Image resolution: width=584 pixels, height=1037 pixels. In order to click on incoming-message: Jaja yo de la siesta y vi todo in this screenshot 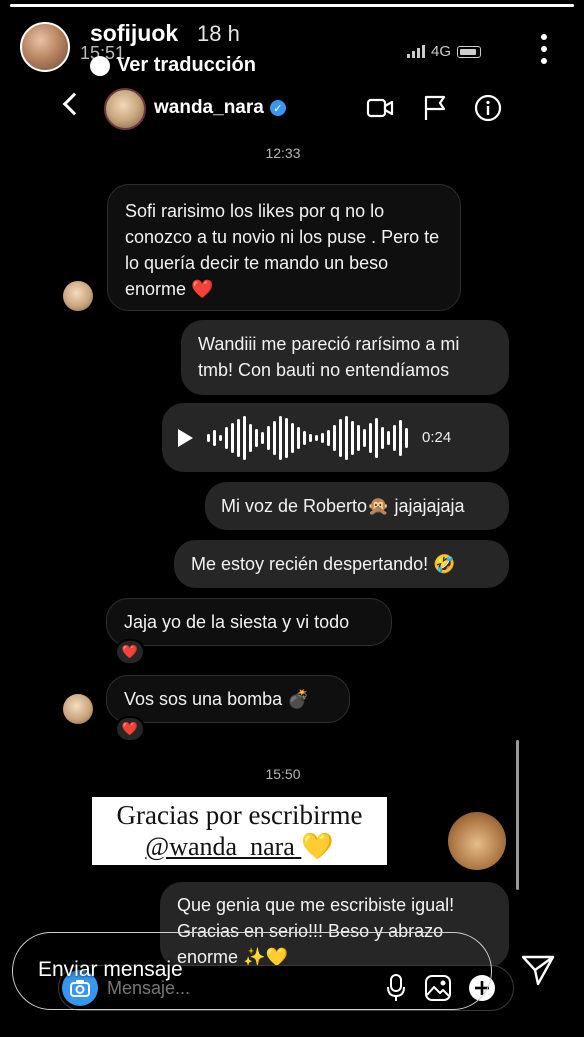, I will do `click(249, 622)`.